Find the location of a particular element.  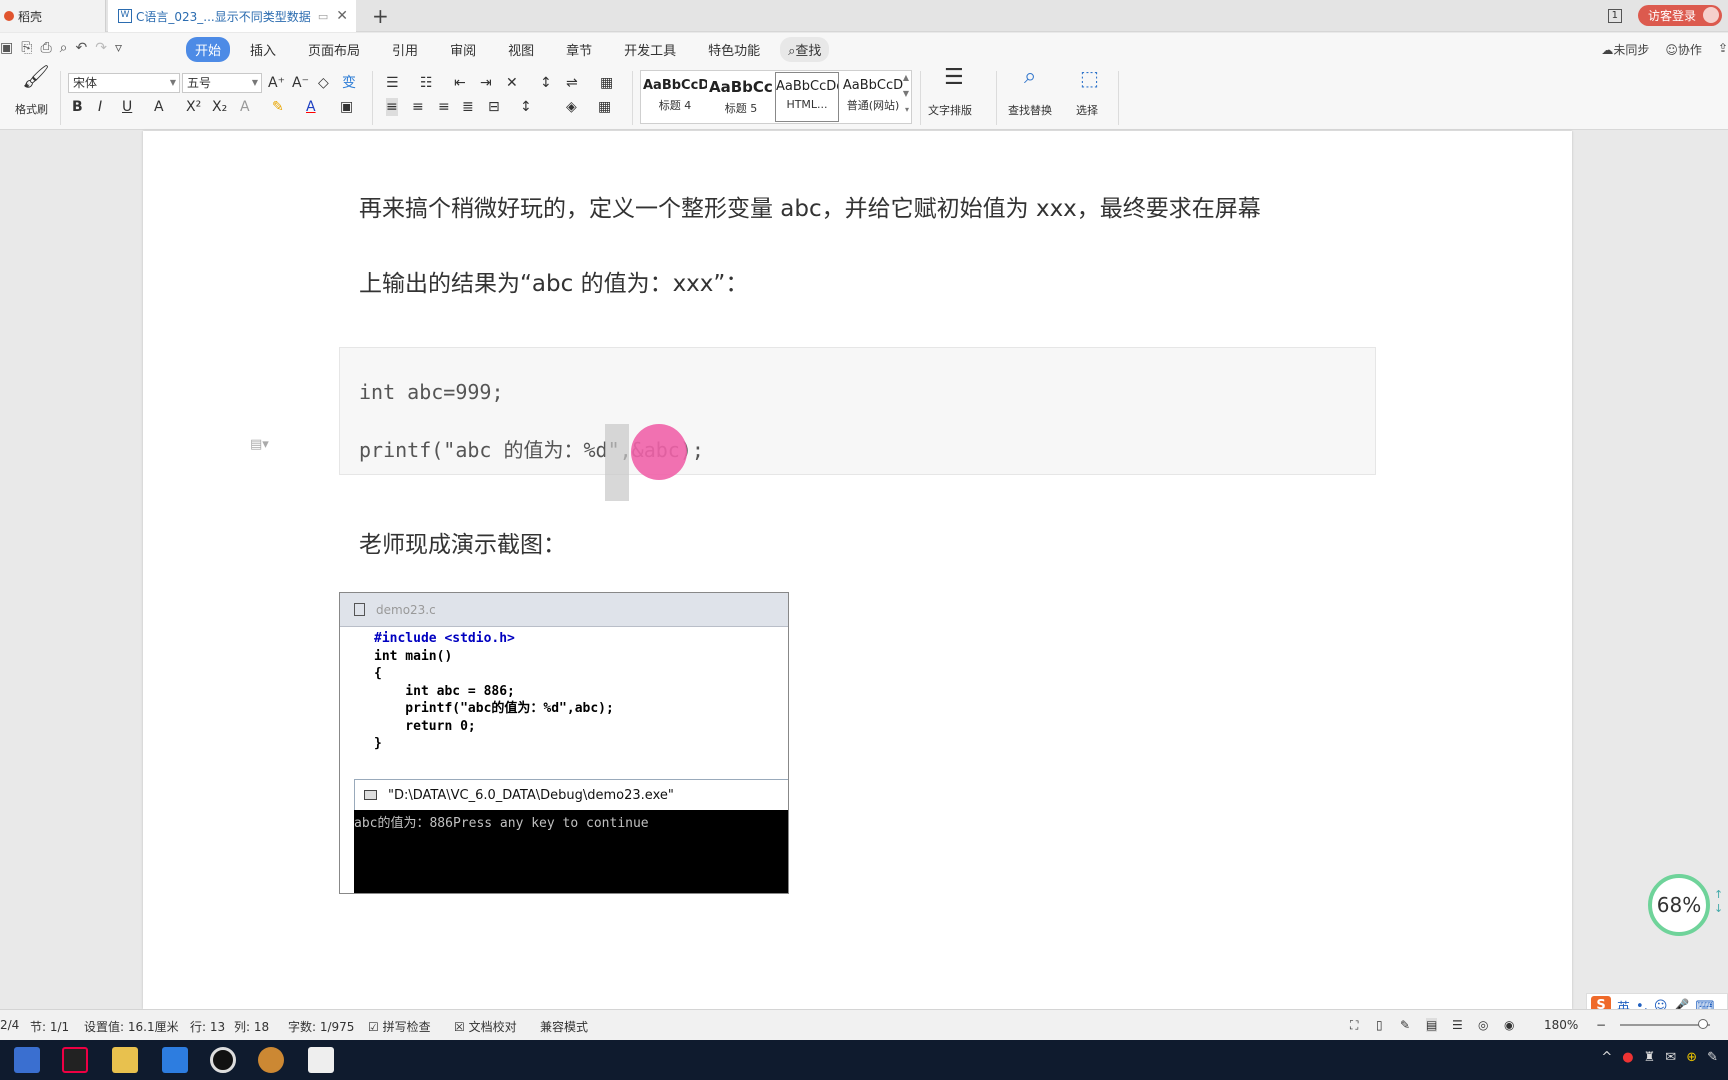

font-name-select: 宋体 ▼ is located at coordinates (124, 83).